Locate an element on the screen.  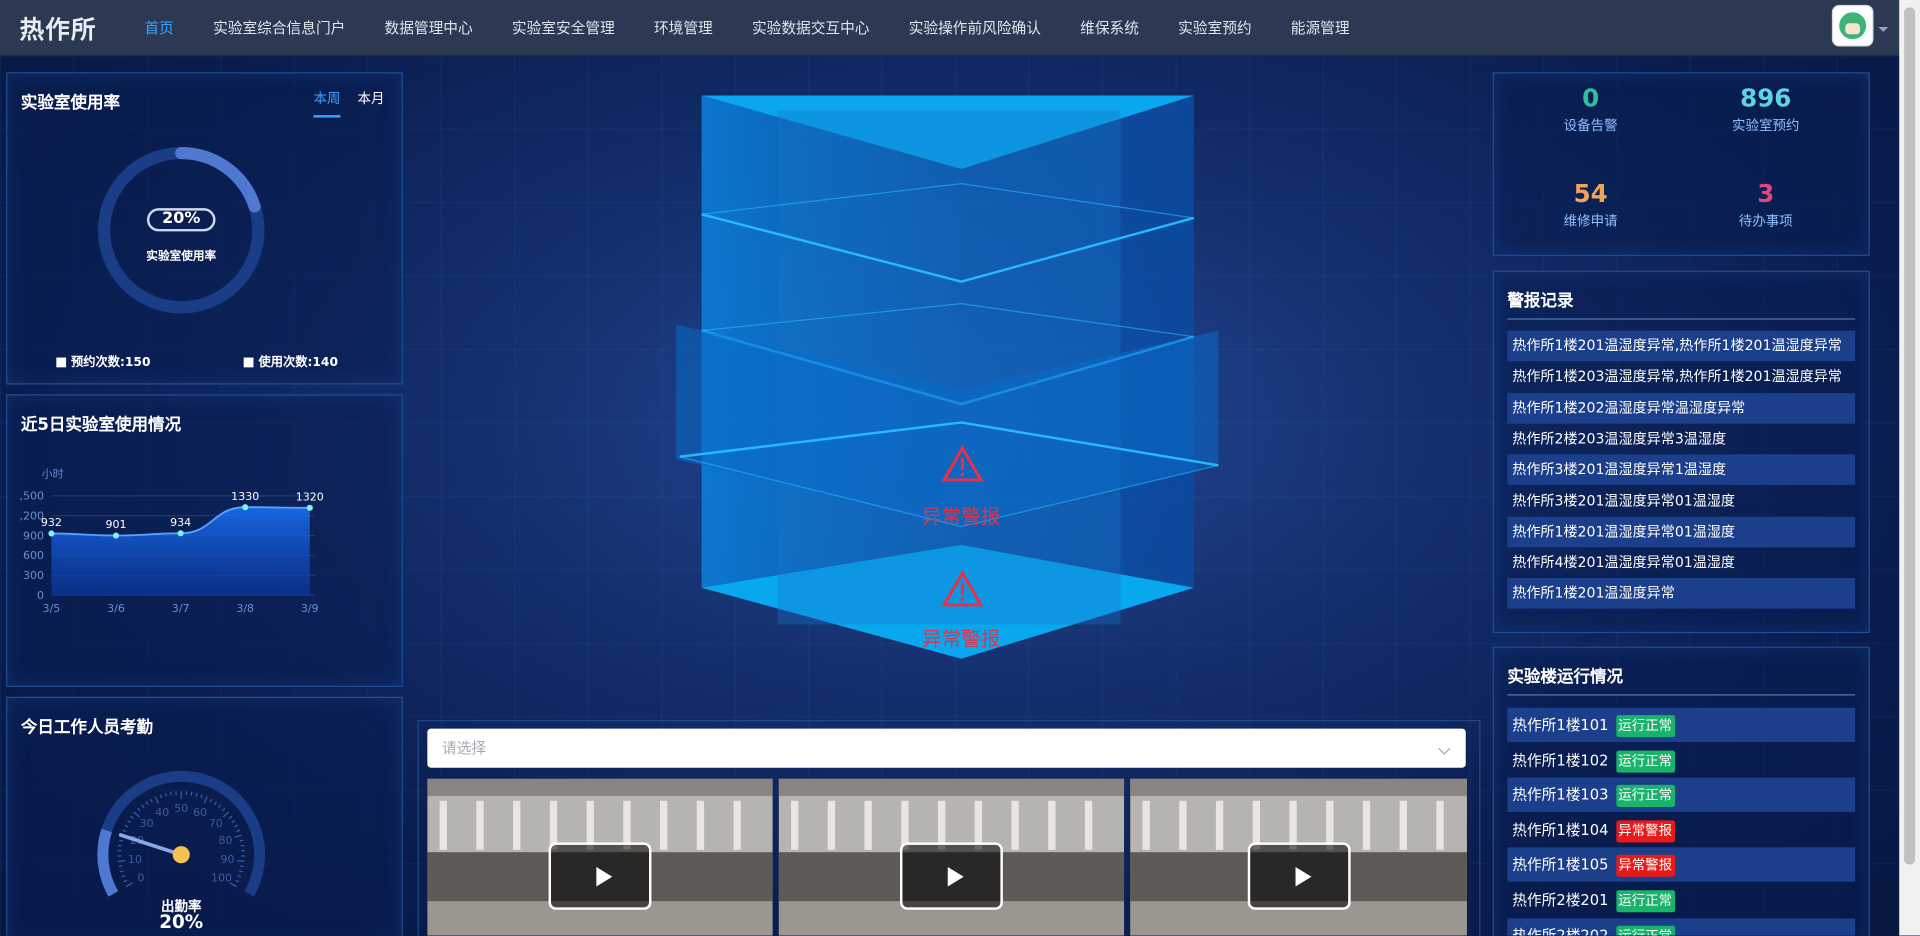
five-day-title: 近5日实验室使用情况 is located at coordinates (101, 425).